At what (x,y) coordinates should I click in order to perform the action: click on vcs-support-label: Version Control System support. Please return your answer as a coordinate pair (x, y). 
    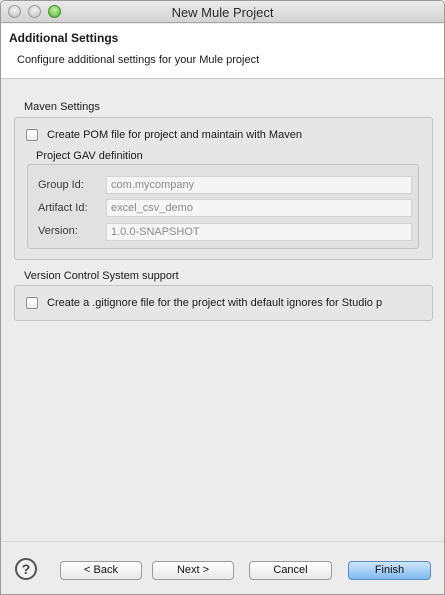
    Looking at the image, I should click on (101, 276).